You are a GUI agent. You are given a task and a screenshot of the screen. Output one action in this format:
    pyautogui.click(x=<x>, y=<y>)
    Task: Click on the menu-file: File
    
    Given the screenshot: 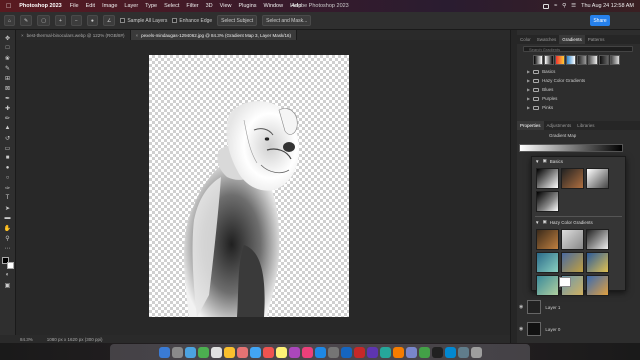 What is the action you would take?
    pyautogui.click(x=74, y=6)
    